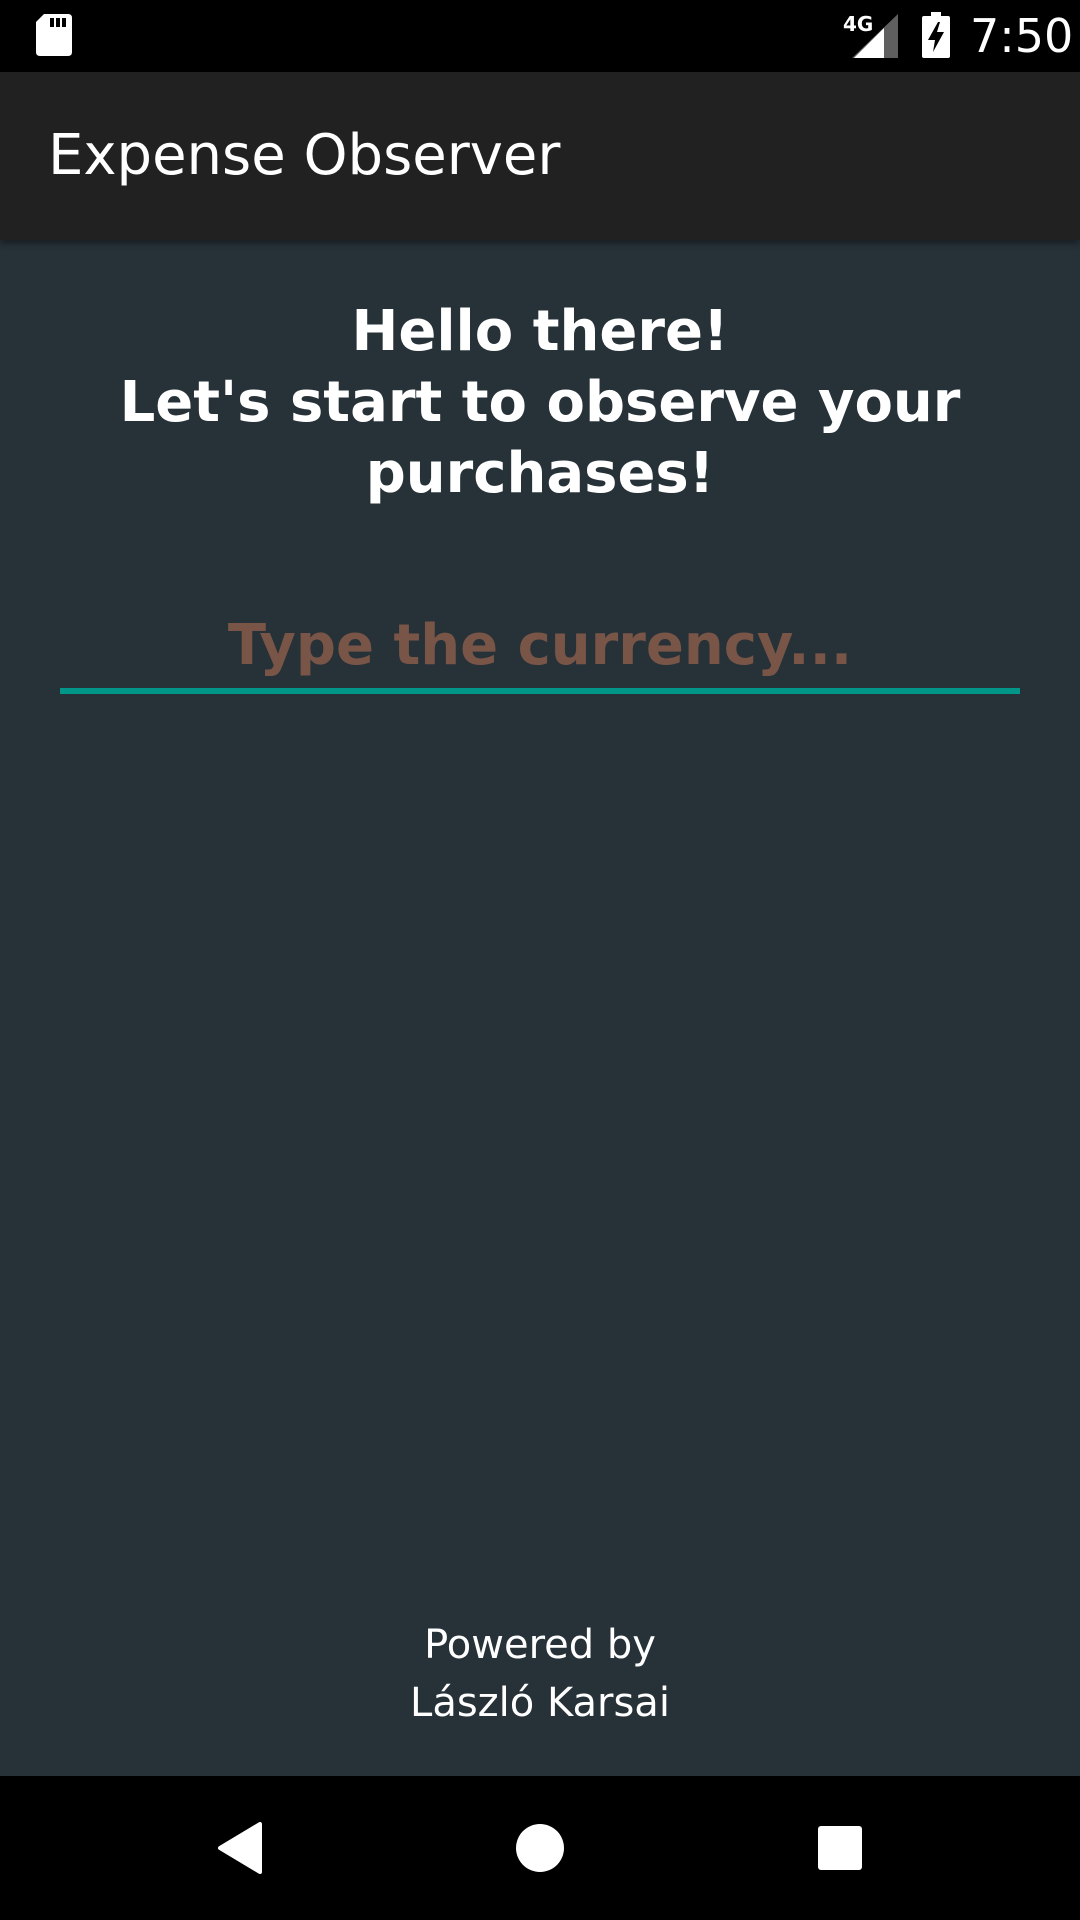  I want to click on recents-icon, so click(840, 1848).